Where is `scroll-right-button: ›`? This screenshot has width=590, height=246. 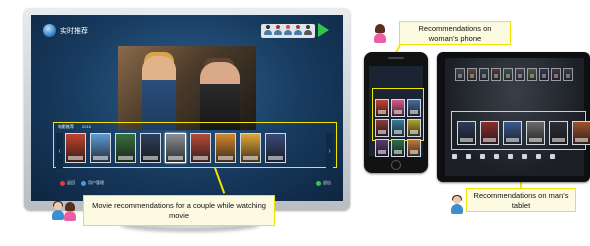 scroll-right-button: › is located at coordinates (329, 151).